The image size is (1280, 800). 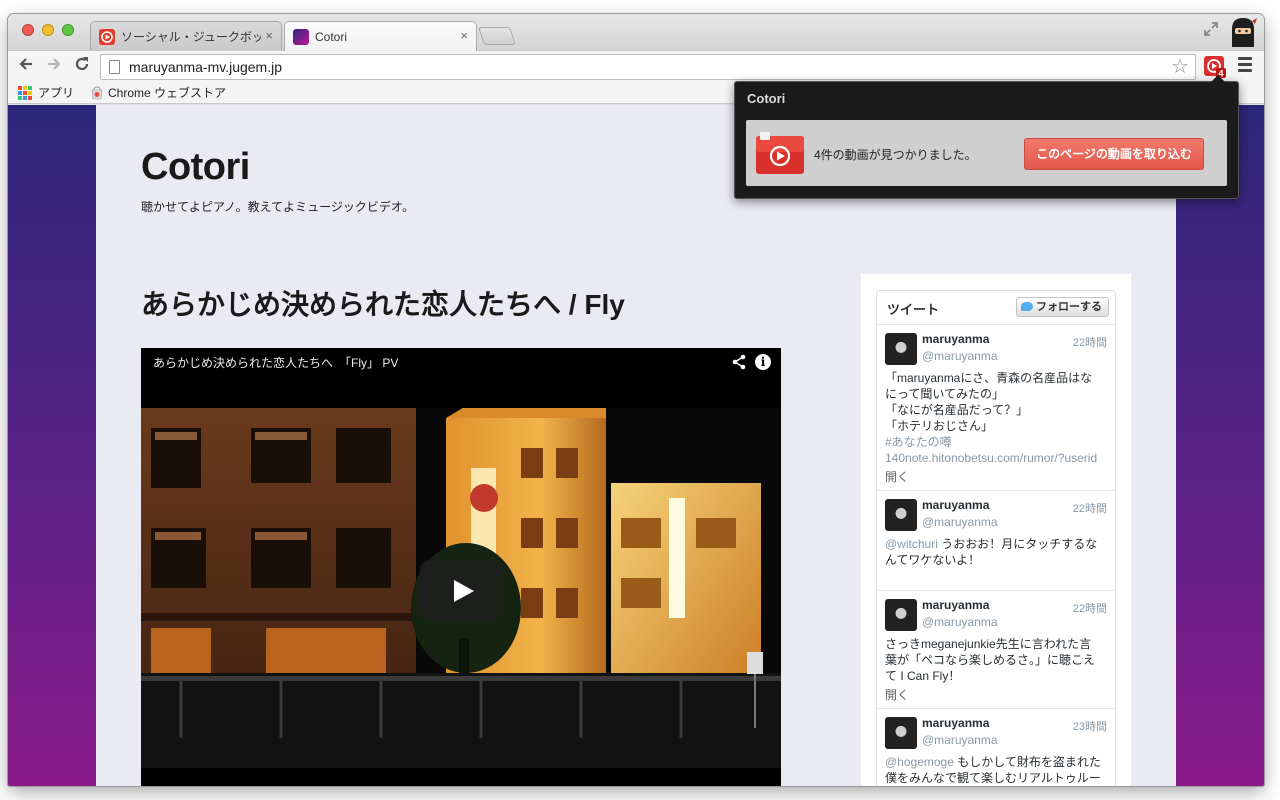 I want to click on tweet-line: 「maruyanmaにさ、青森の名産品はな, so click(x=989, y=378).